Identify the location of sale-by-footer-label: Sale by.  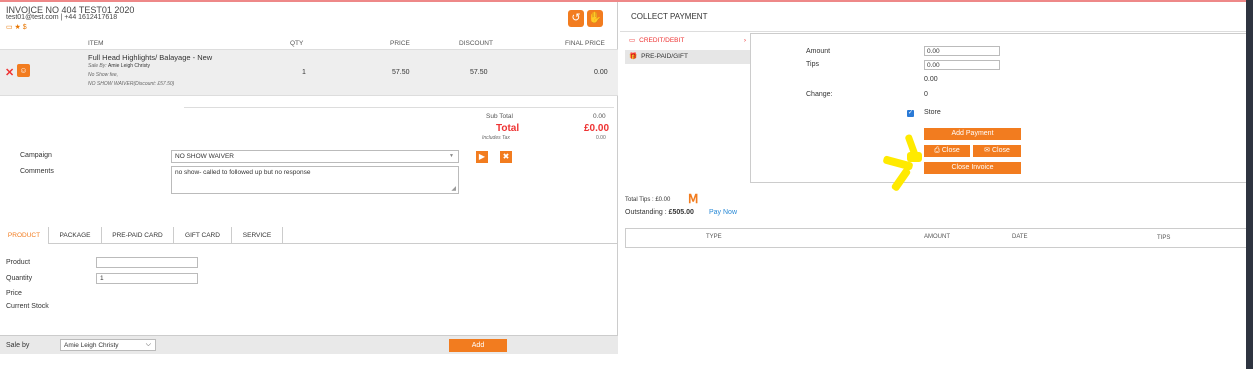
(18, 345).